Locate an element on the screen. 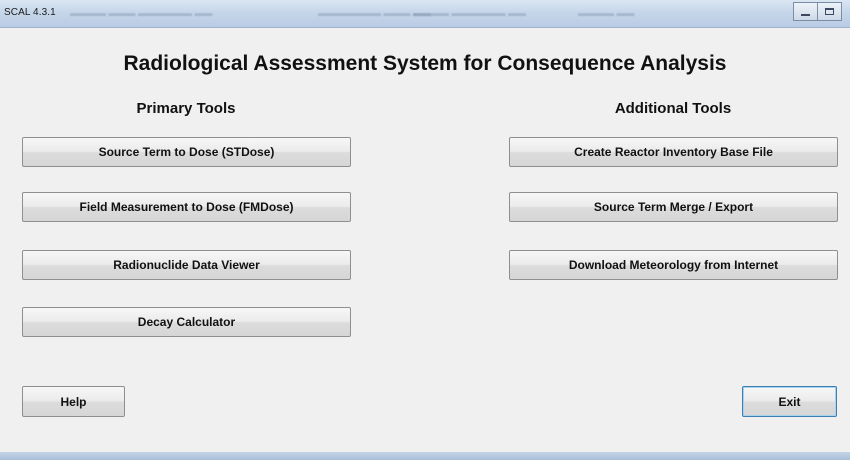  window-title: SCAL 4.3.1 is located at coordinates (30, 12).